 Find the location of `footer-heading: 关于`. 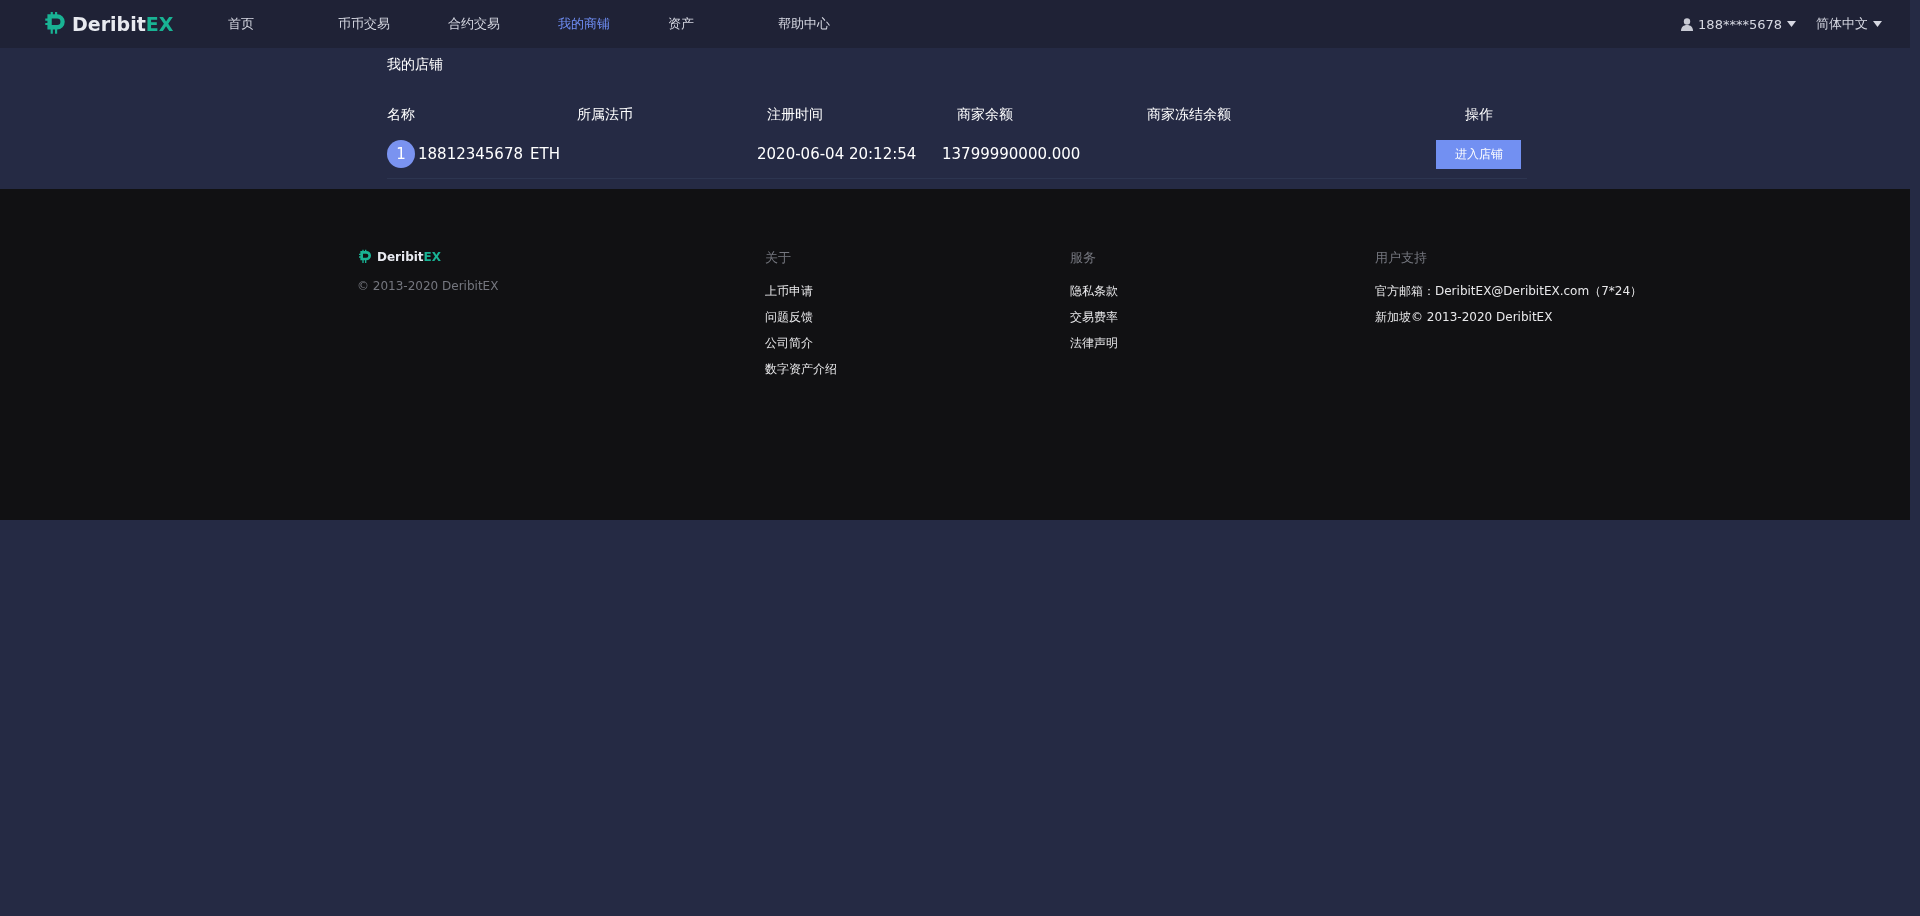

footer-heading: 关于 is located at coordinates (778, 258).